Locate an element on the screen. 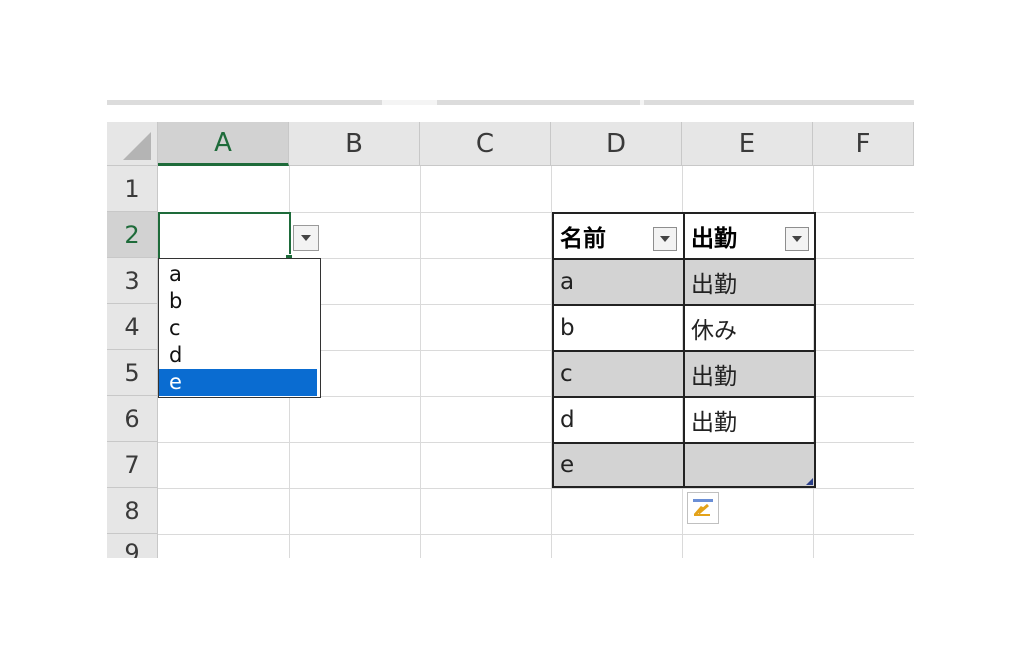 The image size is (1024, 666). select-all-corner is located at coordinates (132, 144).